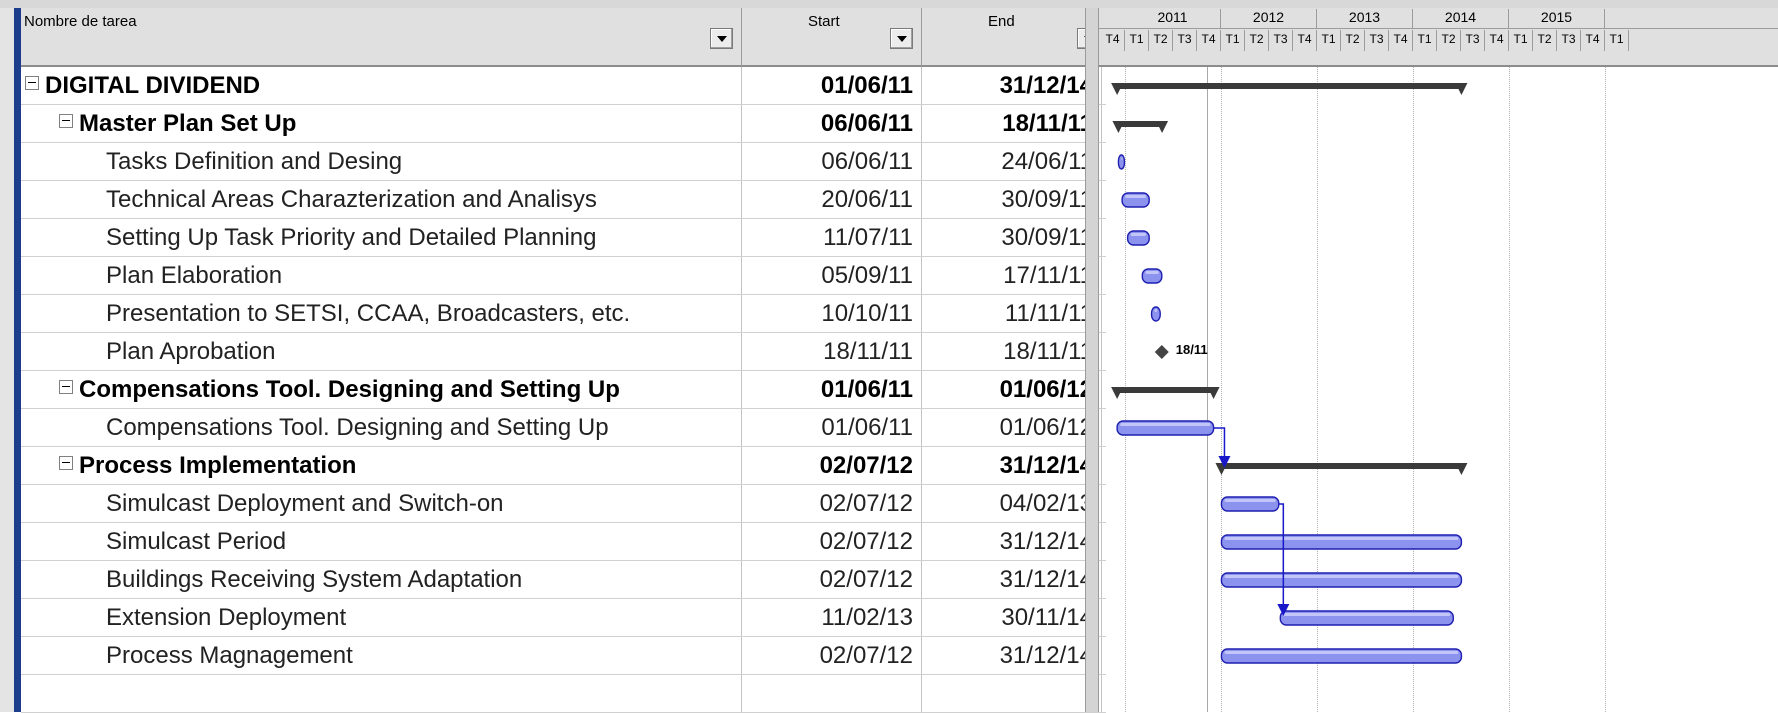 The width and height of the screenshot is (1778, 713). I want to click on summary-task-row: DIGITAL DIVIDEND 01/06/11 31/12/14, so click(563, 86).